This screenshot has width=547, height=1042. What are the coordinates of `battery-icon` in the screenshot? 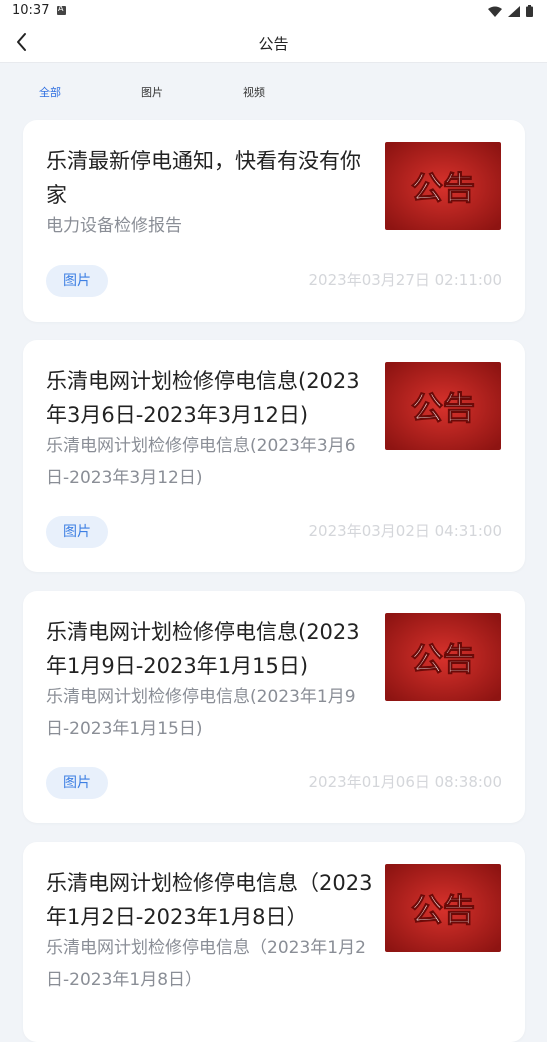 It's located at (529, 11).